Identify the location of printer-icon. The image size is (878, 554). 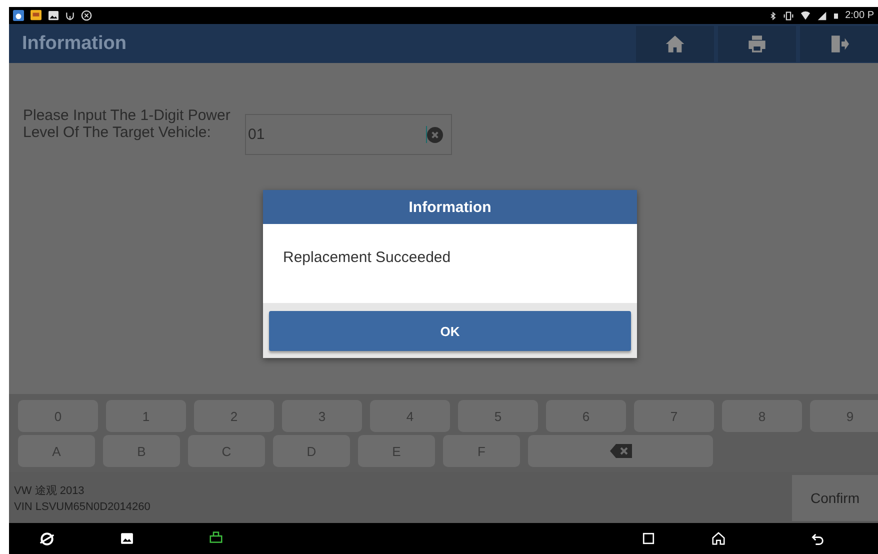
(757, 44).